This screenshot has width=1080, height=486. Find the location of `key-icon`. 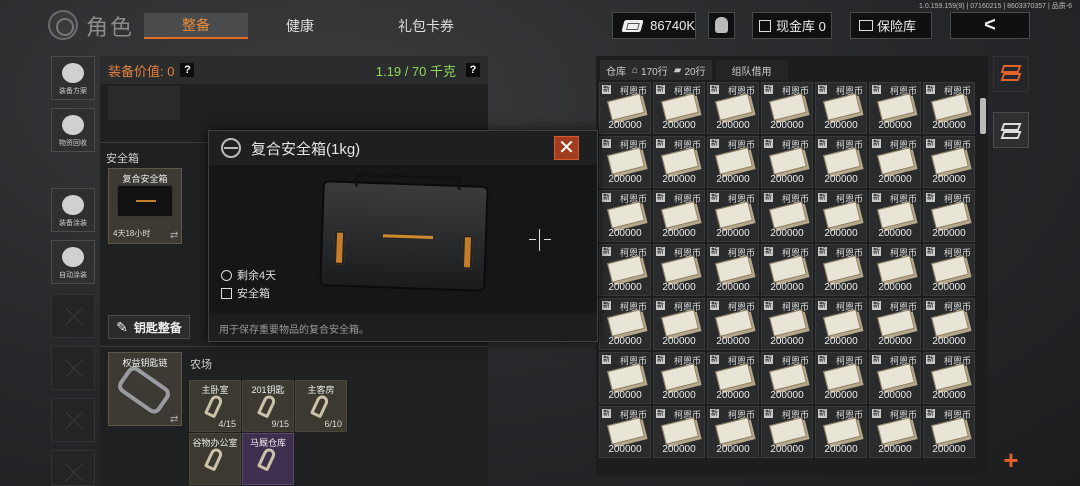

key-icon is located at coordinates (267, 406).